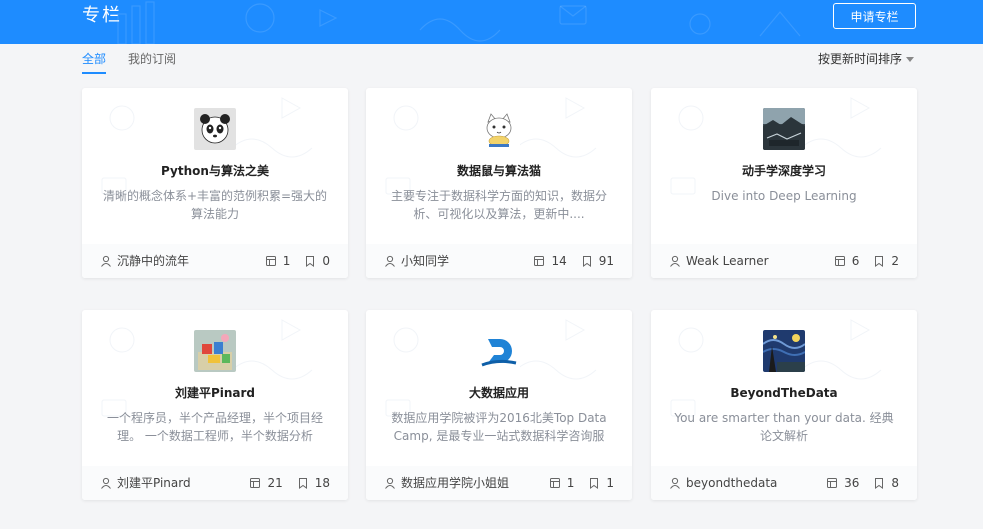 This screenshot has height=529, width=983. I want to click on card-footer: beyondthedata 36 8, so click(784, 483).